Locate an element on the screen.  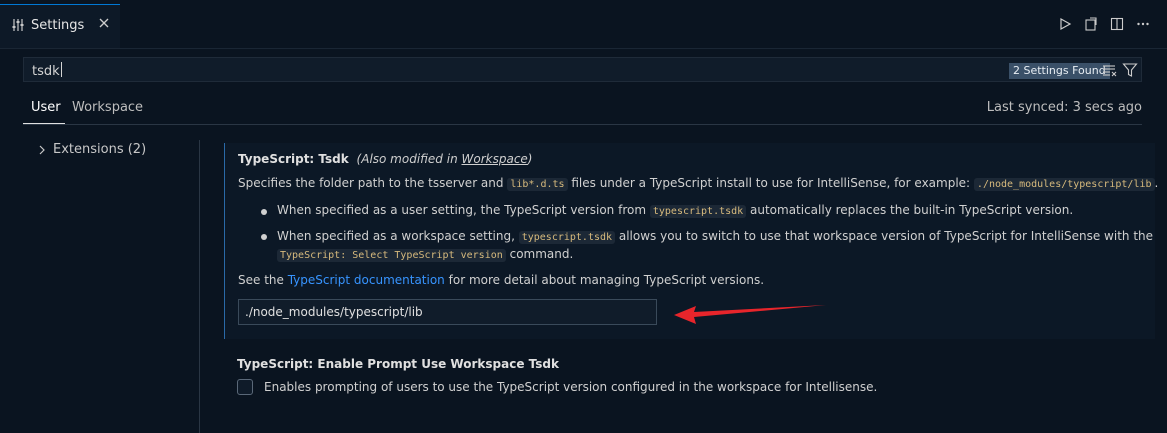
modified-prefix: (Also modified in is located at coordinates (407, 159).